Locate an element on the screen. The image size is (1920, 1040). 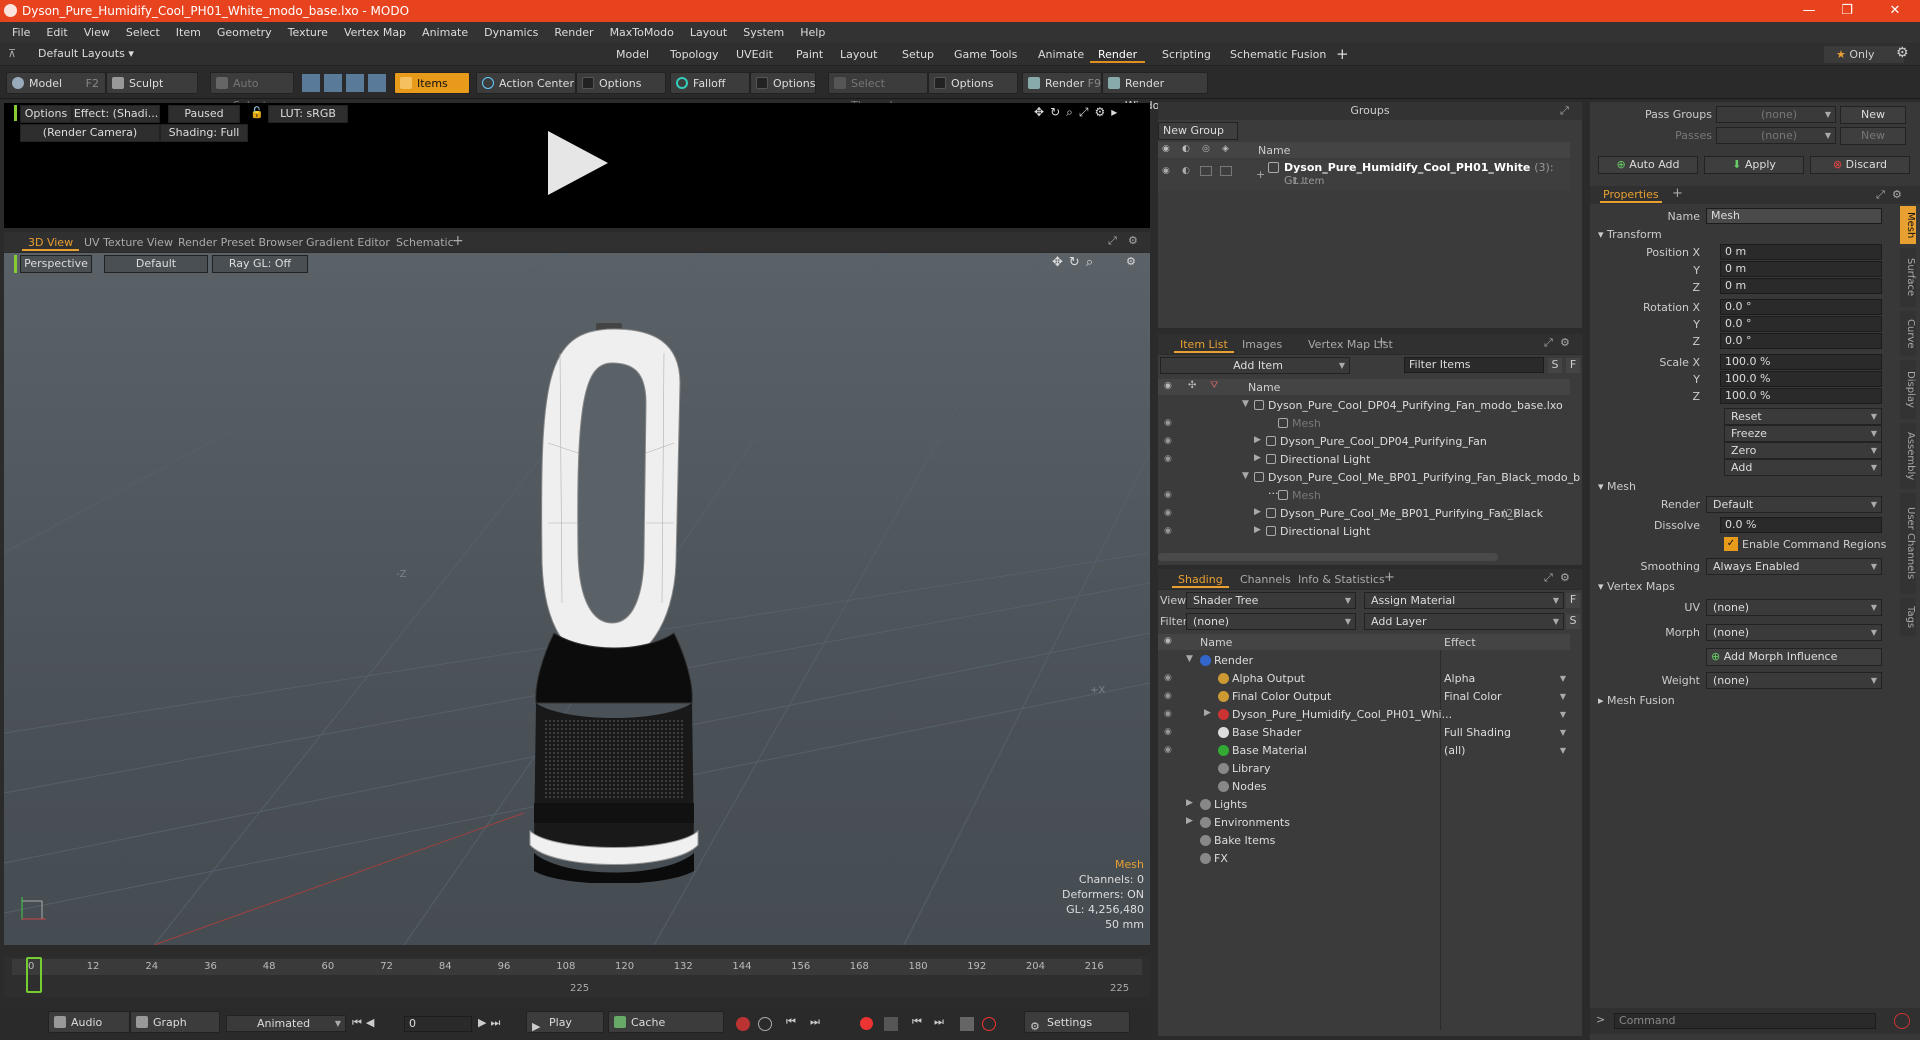
assign-material-dropdown: Assign Material is located at coordinates (1464, 600).